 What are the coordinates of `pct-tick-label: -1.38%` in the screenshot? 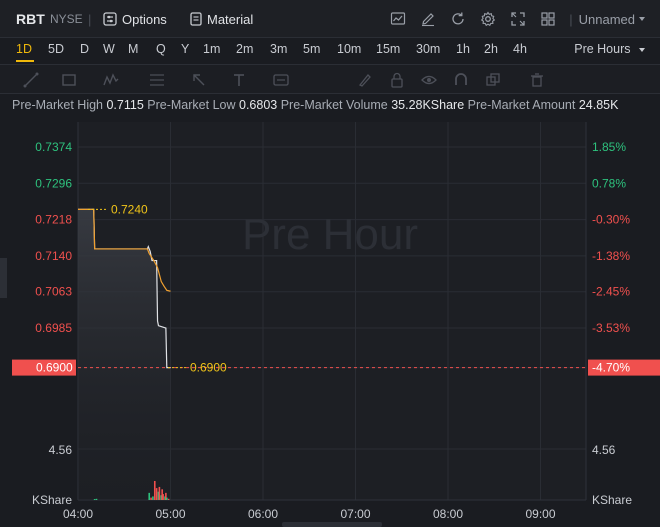 It's located at (611, 256).